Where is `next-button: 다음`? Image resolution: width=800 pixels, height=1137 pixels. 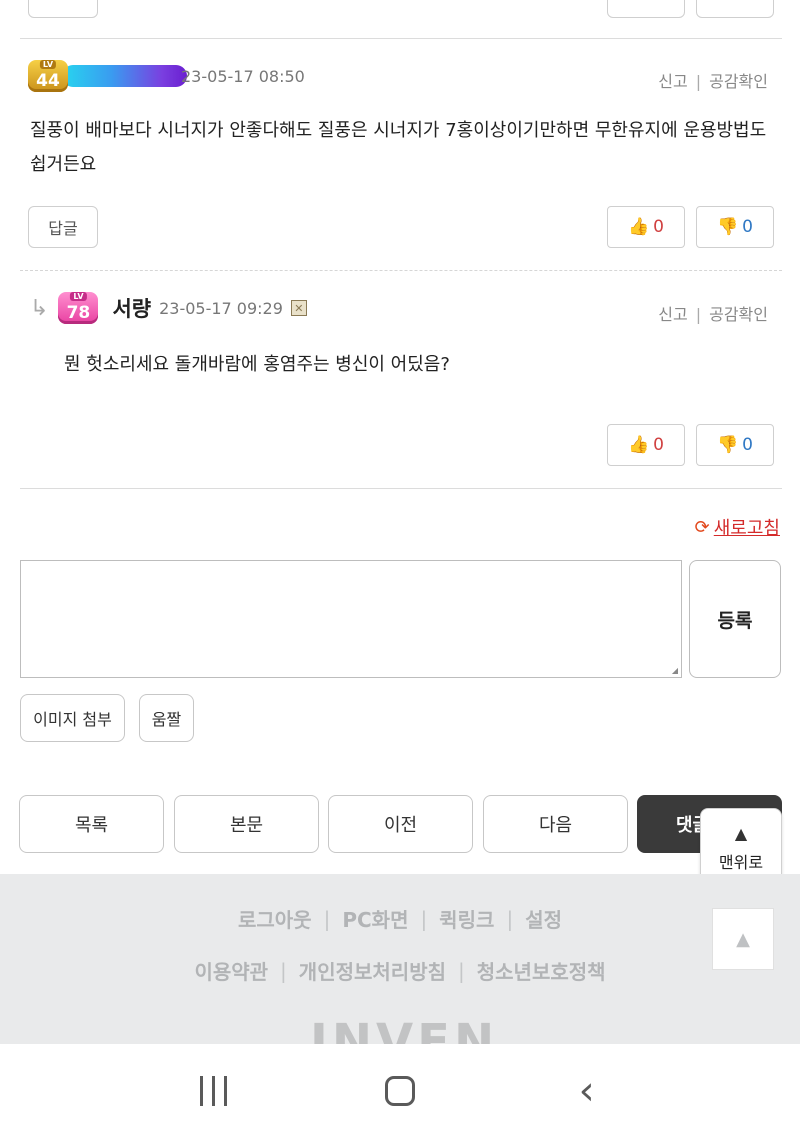
next-button: 다음 is located at coordinates (555, 824).